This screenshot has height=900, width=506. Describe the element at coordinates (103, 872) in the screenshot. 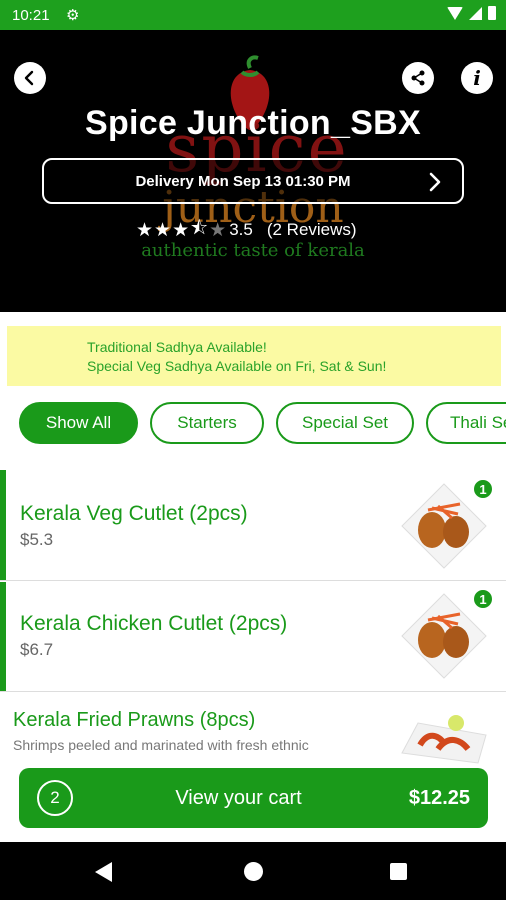

I see `nav-back-icon` at that location.